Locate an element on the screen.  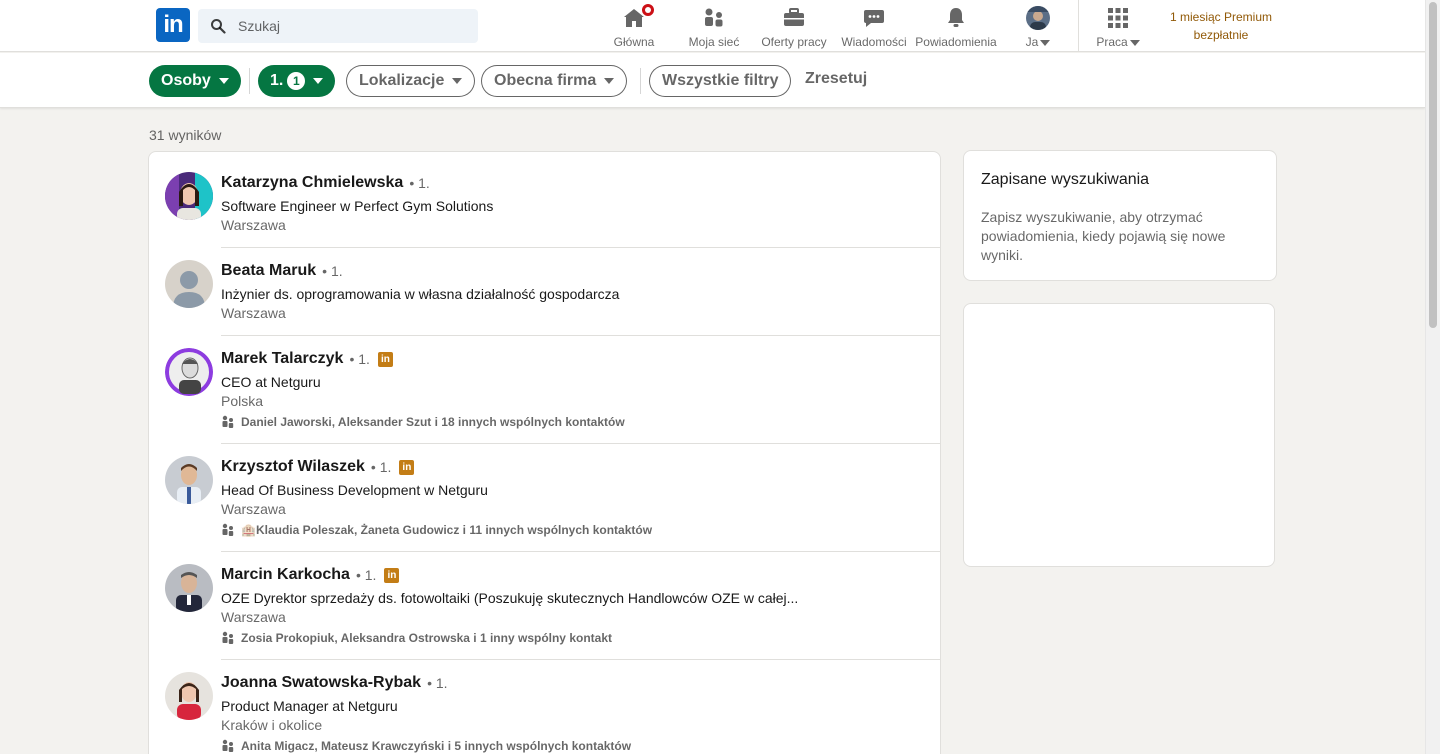
me-label-text: Ja is located at coordinates (1032, 42).